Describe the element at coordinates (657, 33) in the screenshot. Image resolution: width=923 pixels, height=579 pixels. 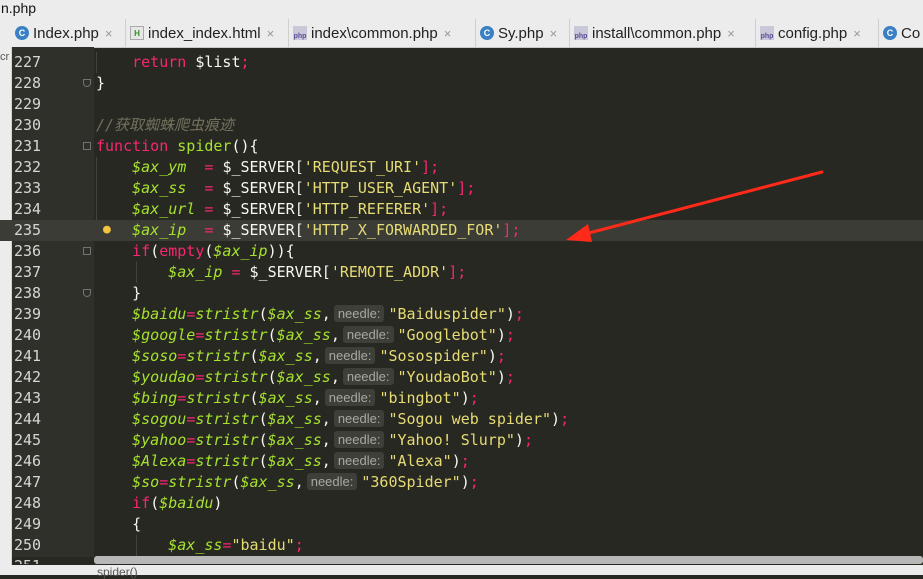
I see `tab-label: install\common.php` at that location.